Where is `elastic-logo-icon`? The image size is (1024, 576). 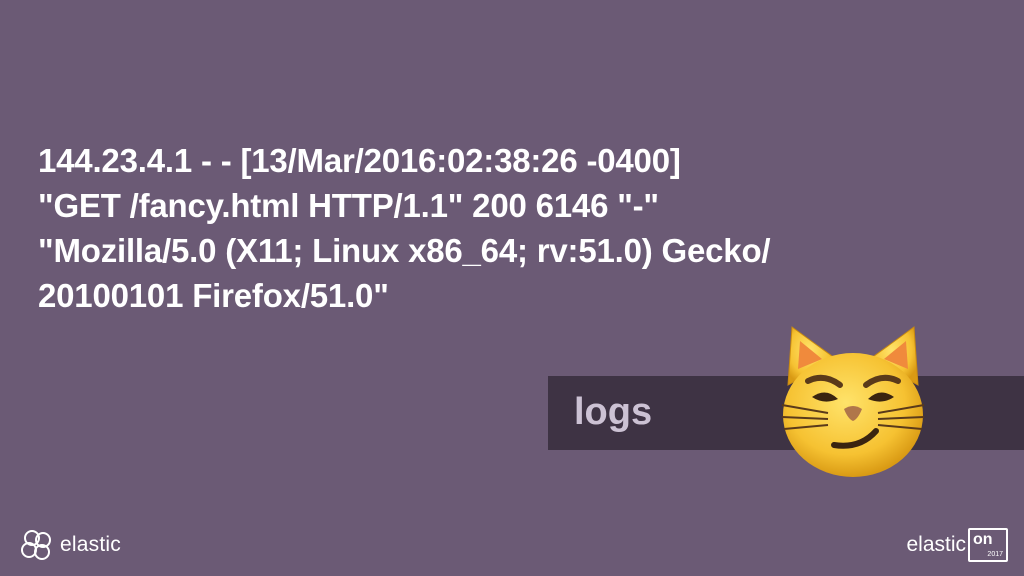
elastic-logo-icon is located at coordinates (36, 545).